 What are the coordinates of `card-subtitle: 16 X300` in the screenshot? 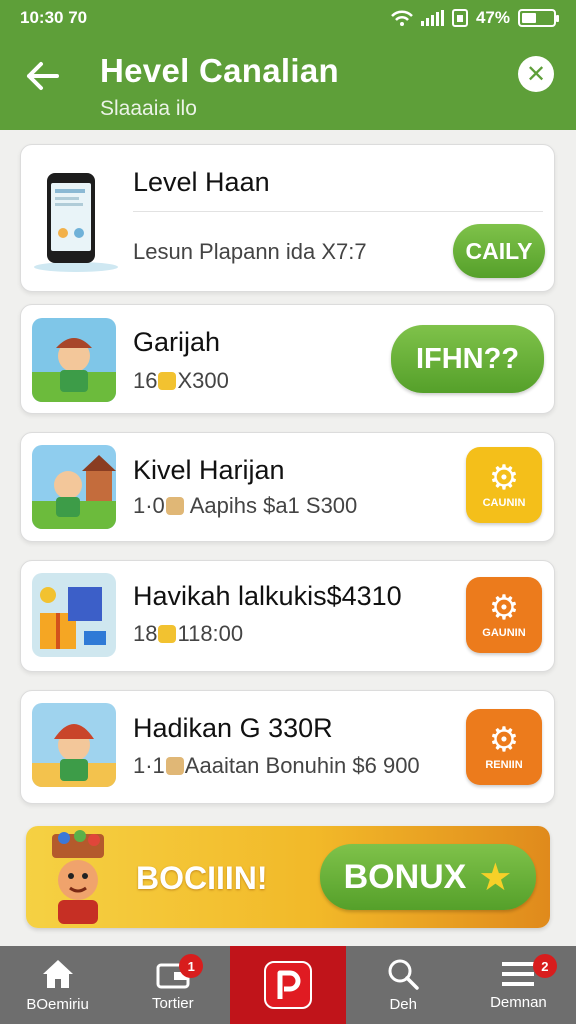 It's located at (181, 380).